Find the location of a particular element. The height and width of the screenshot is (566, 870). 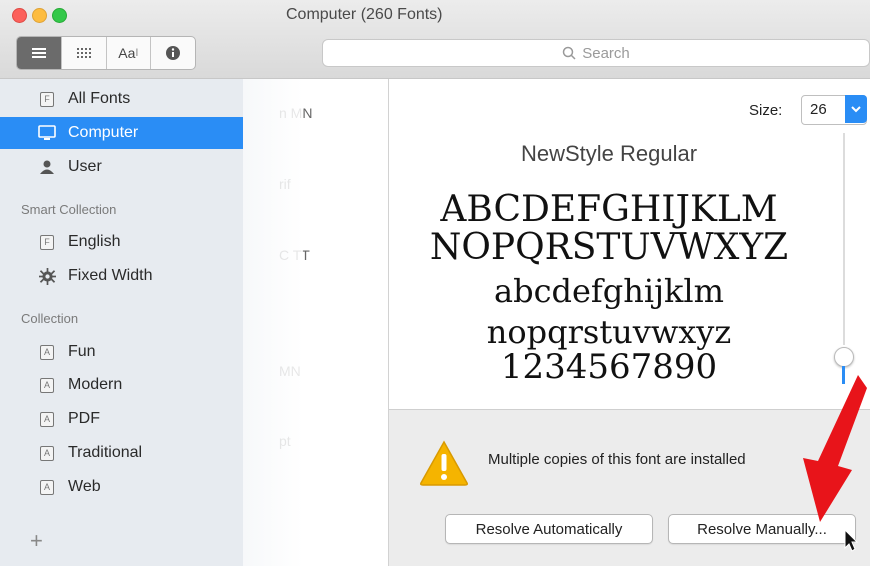

font-list-overlay is located at coordinates (273, 322).